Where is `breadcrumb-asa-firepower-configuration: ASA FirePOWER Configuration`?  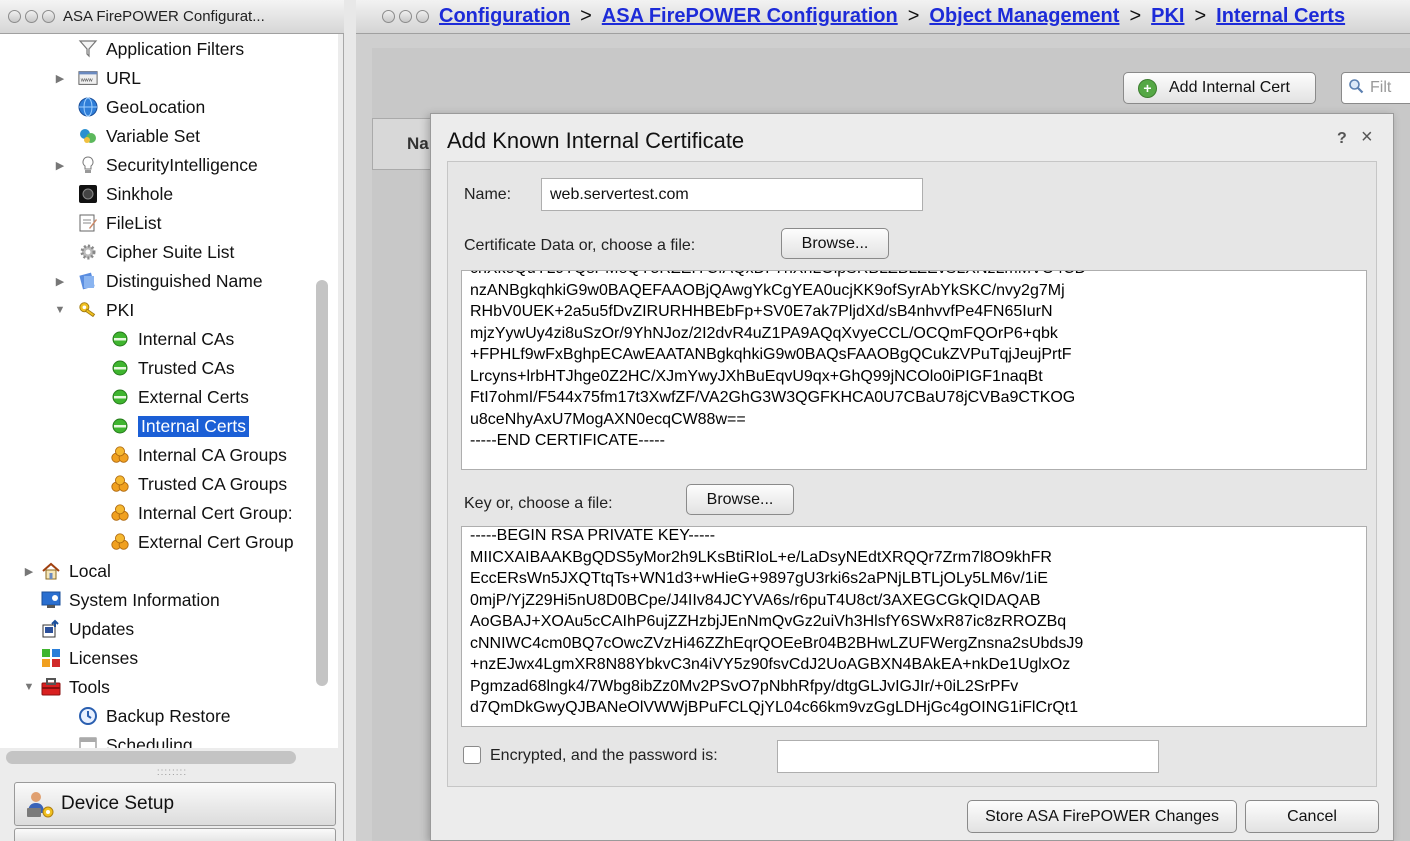 breadcrumb-asa-firepower-configuration: ASA FirePOWER Configuration is located at coordinates (750, 16).